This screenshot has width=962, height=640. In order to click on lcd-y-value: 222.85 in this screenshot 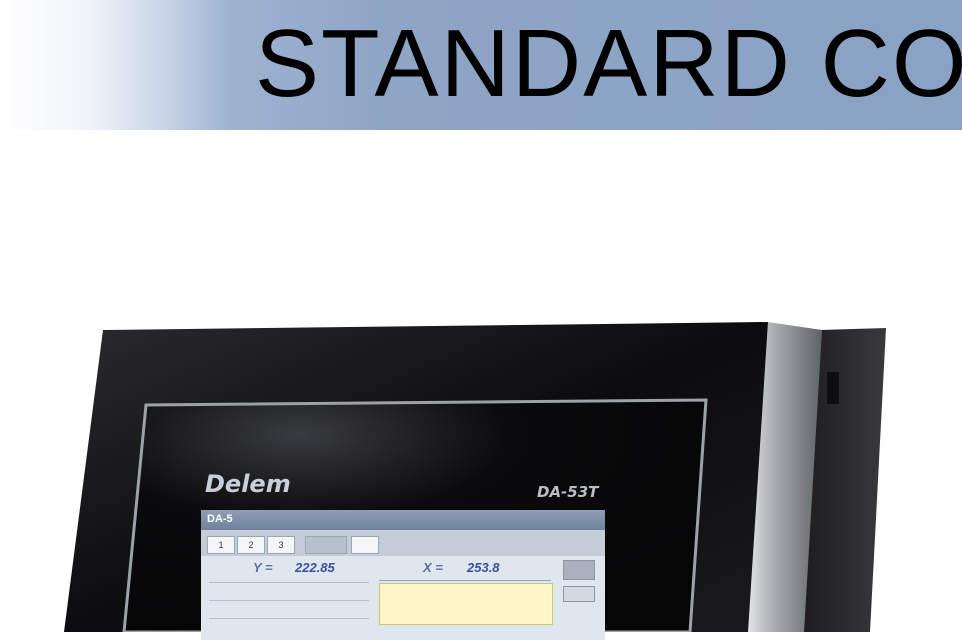, I will do `click(315, 567)`.